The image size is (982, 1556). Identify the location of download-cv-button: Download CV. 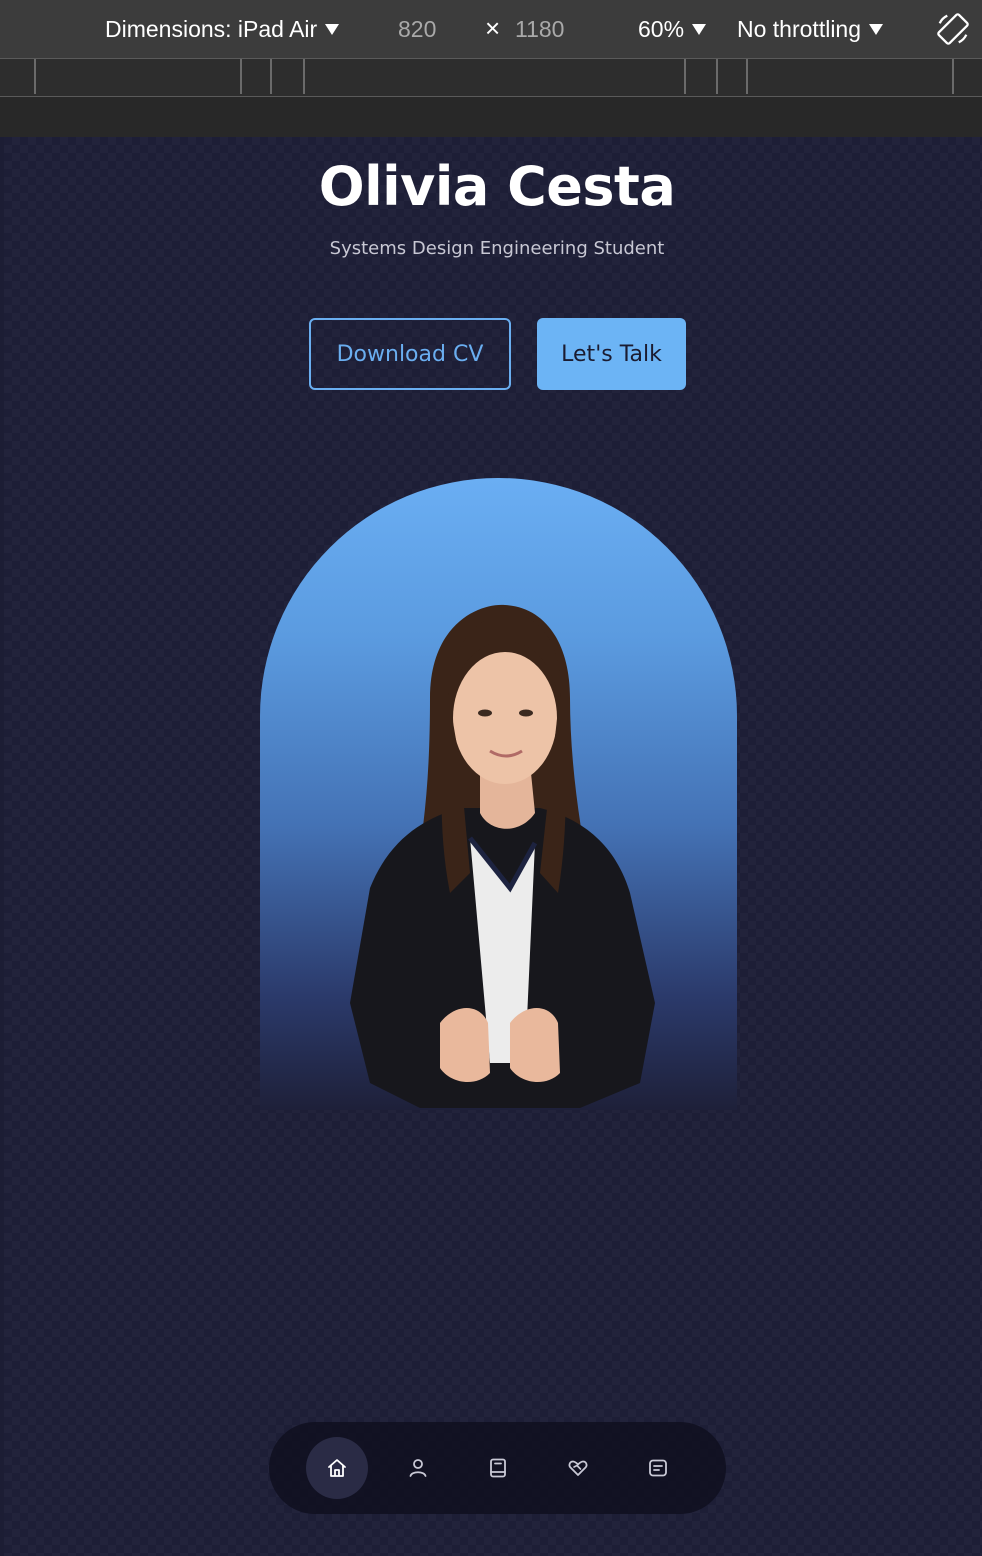
(410, 354).